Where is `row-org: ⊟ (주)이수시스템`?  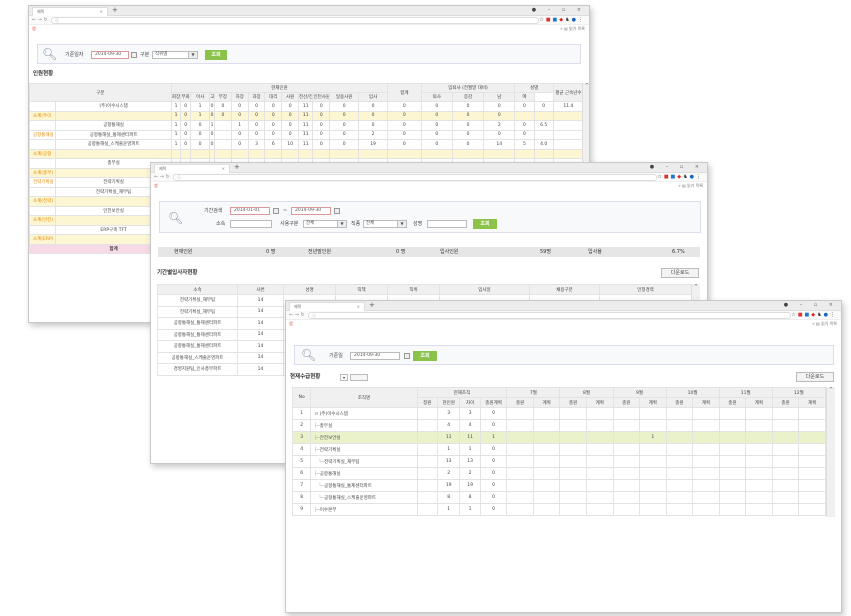 row-org: ⊟ (주)이수시스템 is located at coordinates (364, 413).